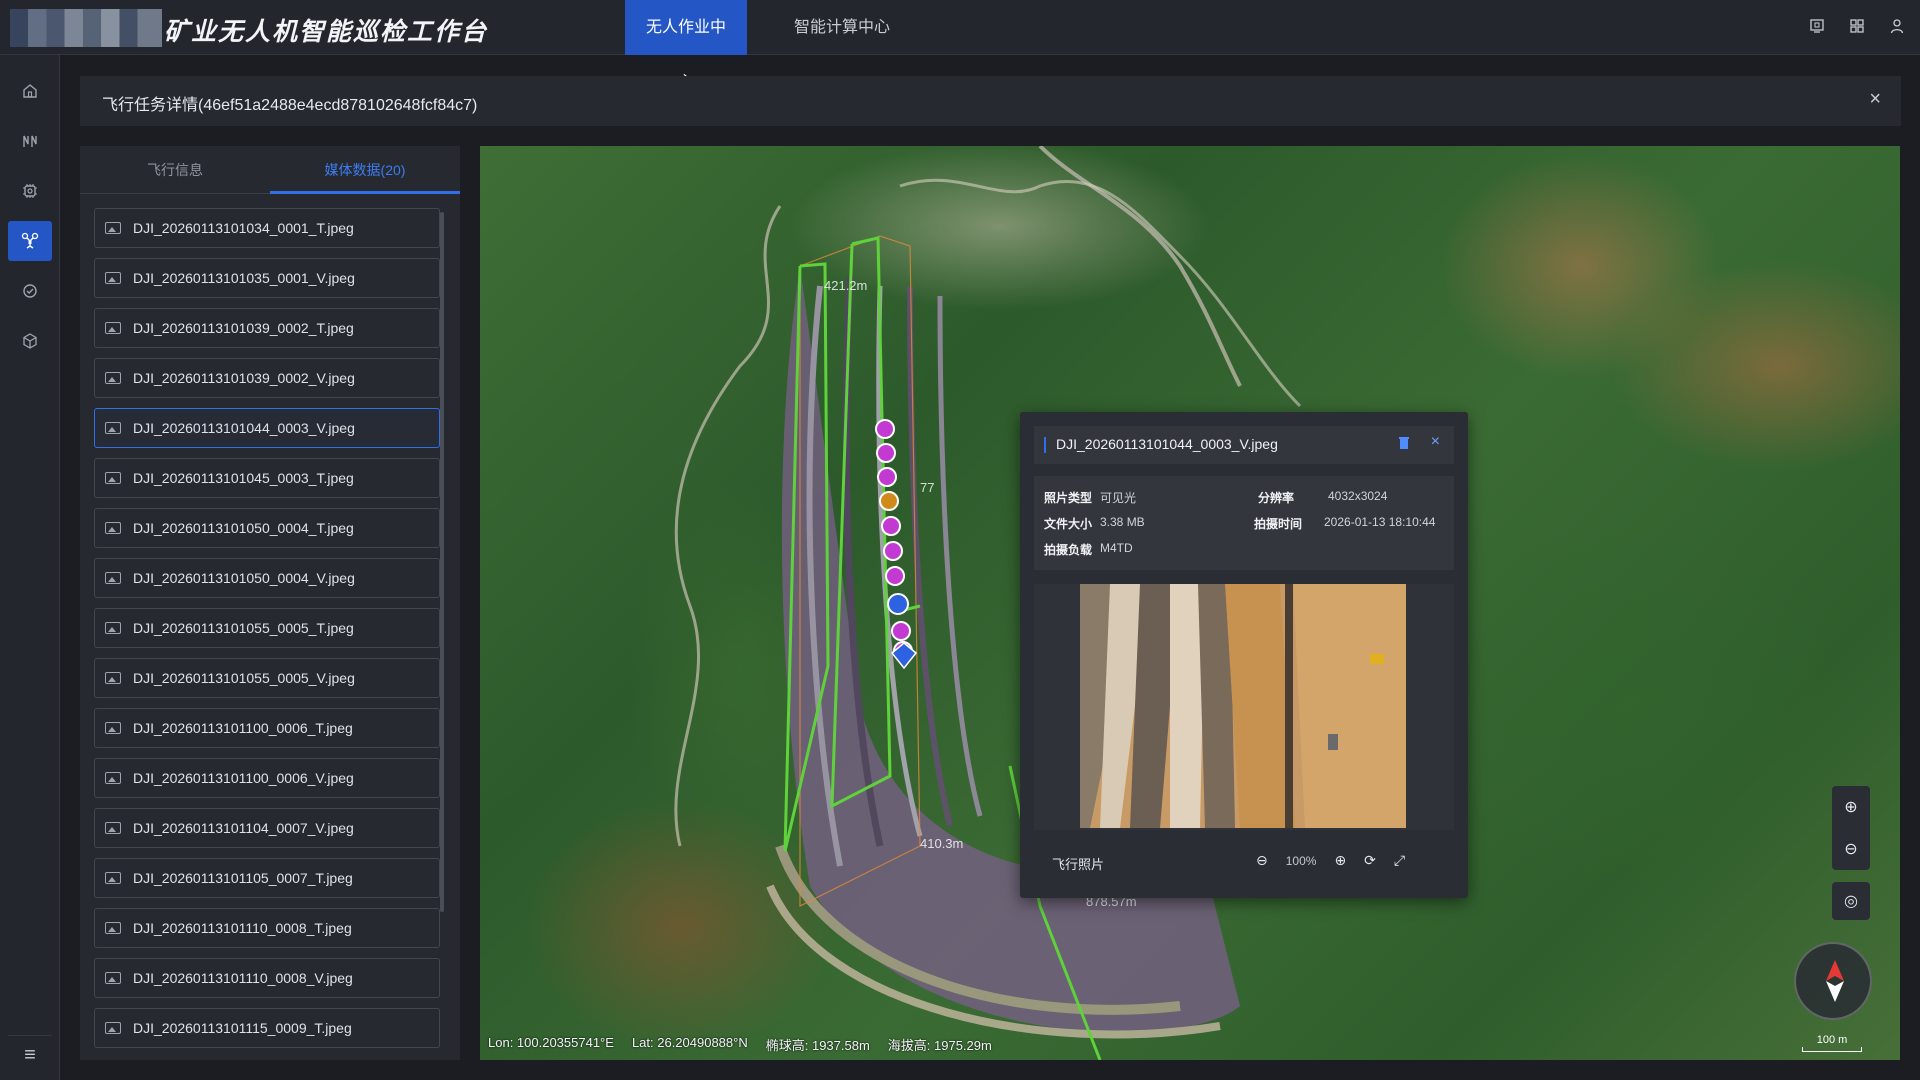  I want to click on user-icon, so click(1897, 26).